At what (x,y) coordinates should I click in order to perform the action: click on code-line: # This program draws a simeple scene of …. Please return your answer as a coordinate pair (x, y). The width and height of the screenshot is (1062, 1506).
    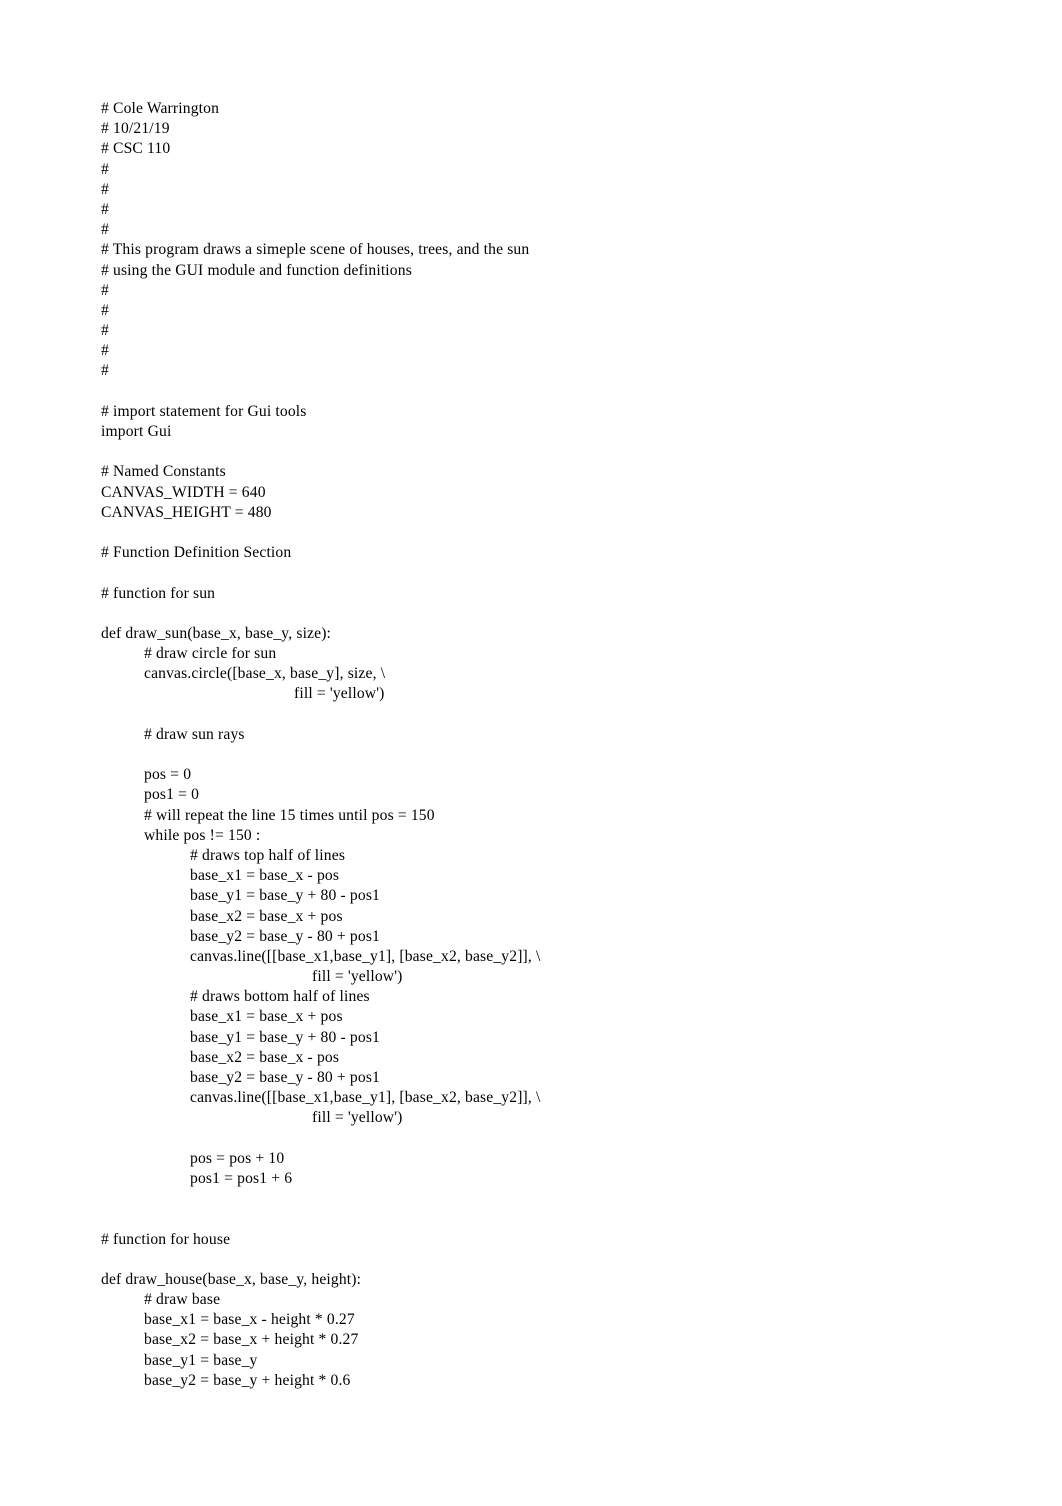
    Looking at the image, I should click on (315, 250).